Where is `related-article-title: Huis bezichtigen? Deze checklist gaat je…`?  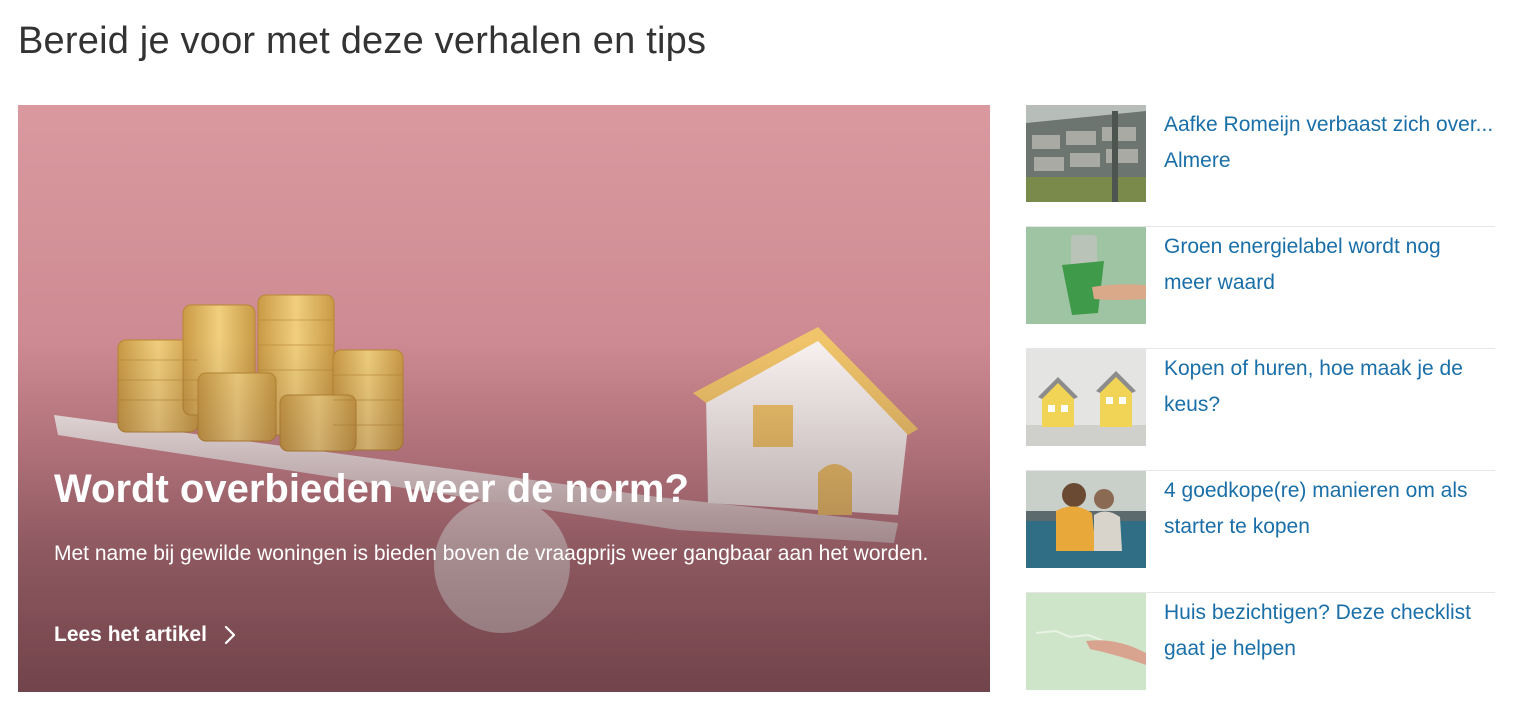
related-article-title: Huis bezichtigen? Deze checklist gaat je… is located at coordinates (1317, 630).